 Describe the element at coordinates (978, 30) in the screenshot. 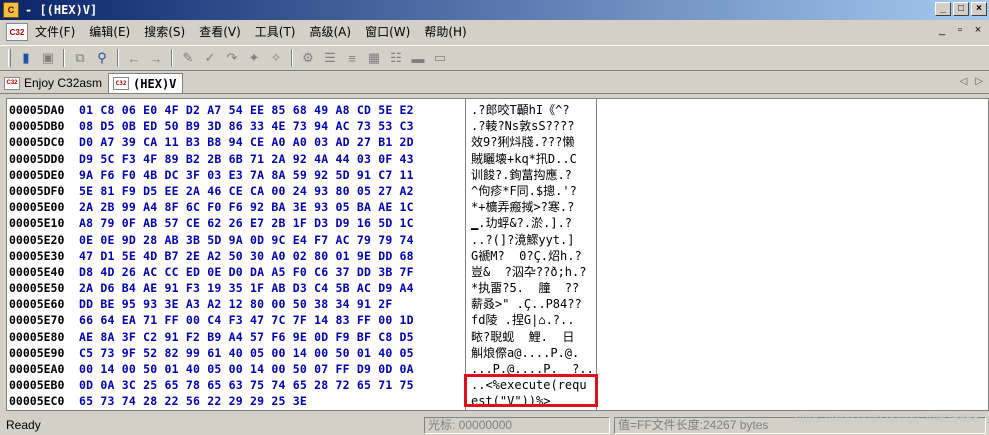

I see `mdi-close-button: ×` at that location.